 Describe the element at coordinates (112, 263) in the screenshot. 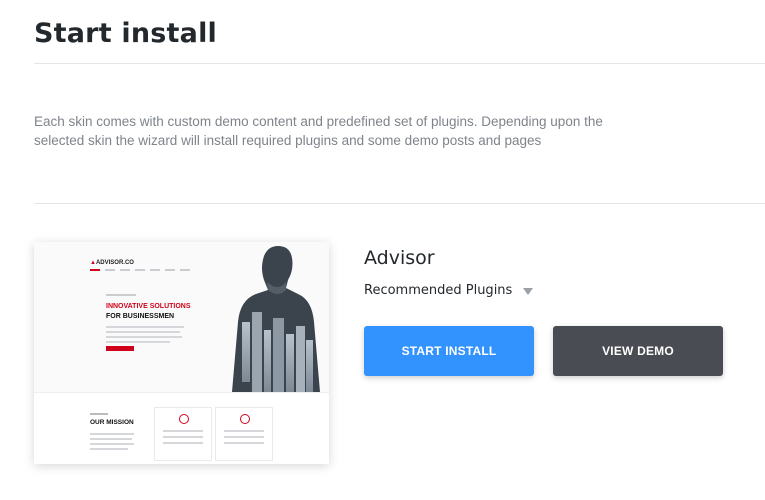

I see `preview-logo: ▲ADVISOR.CO` at that location.